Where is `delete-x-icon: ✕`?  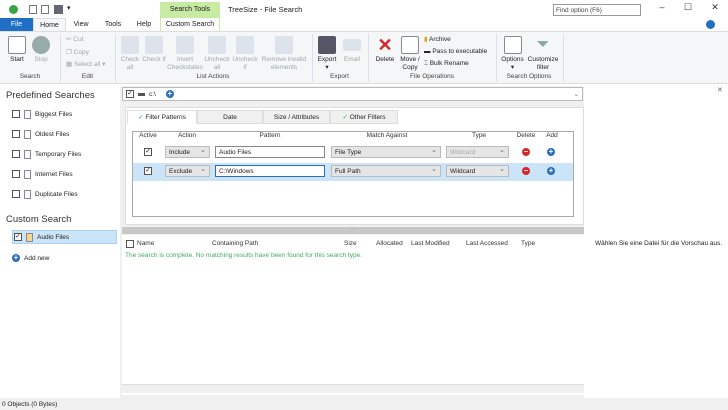
delete-x-icon: ✕ is located at coordinates (385, 45).